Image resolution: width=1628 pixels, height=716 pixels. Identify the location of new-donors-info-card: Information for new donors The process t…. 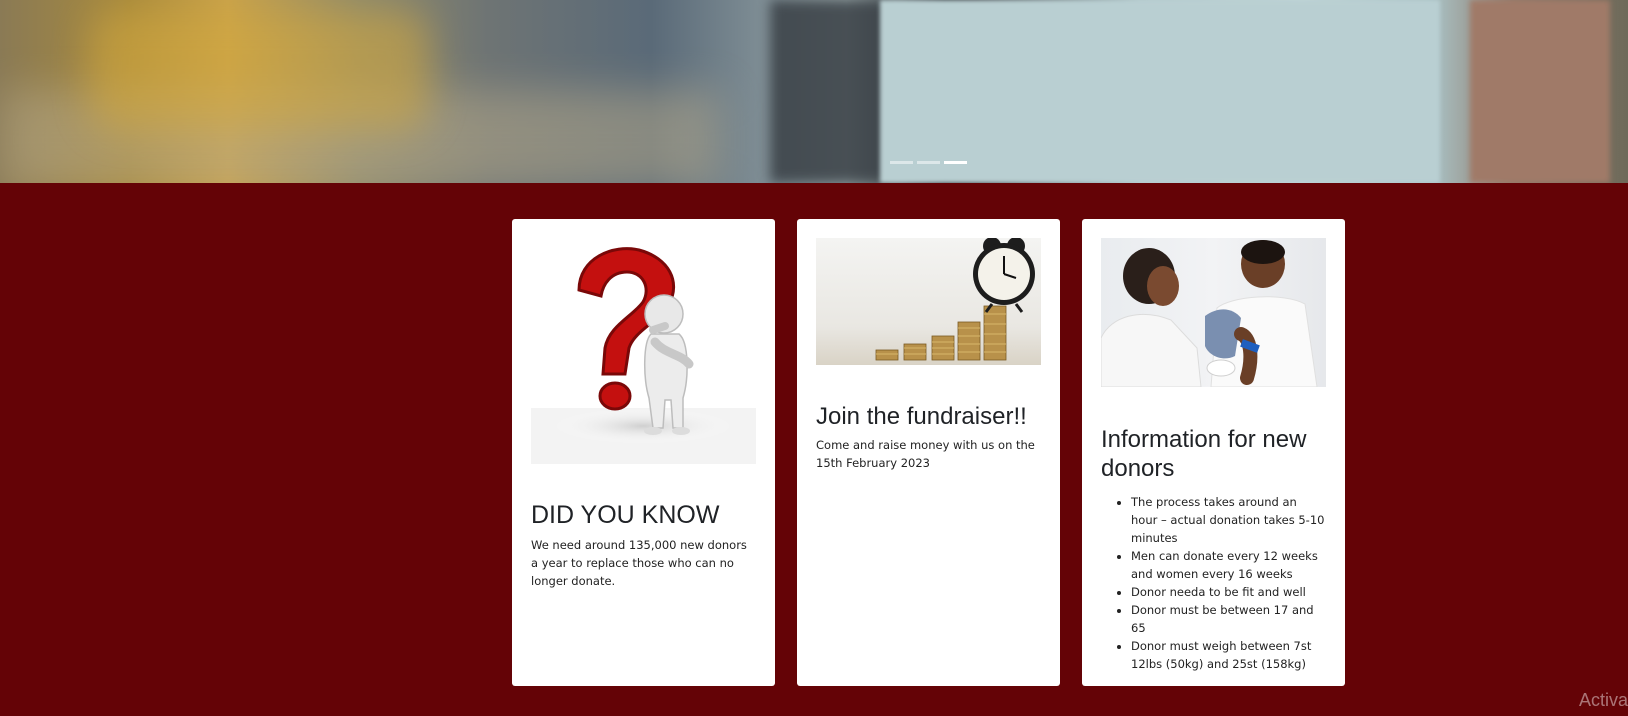
(1213, 452).